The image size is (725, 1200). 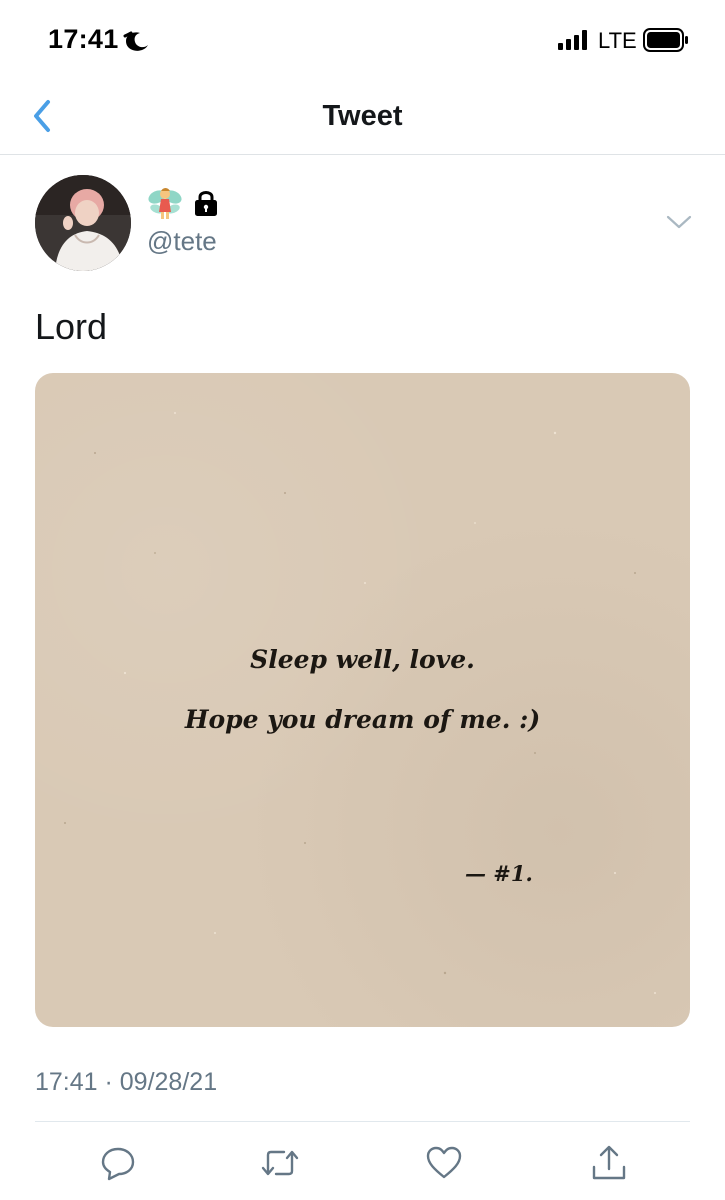 I want to click on lock-icon, so click(x=206, y=203).